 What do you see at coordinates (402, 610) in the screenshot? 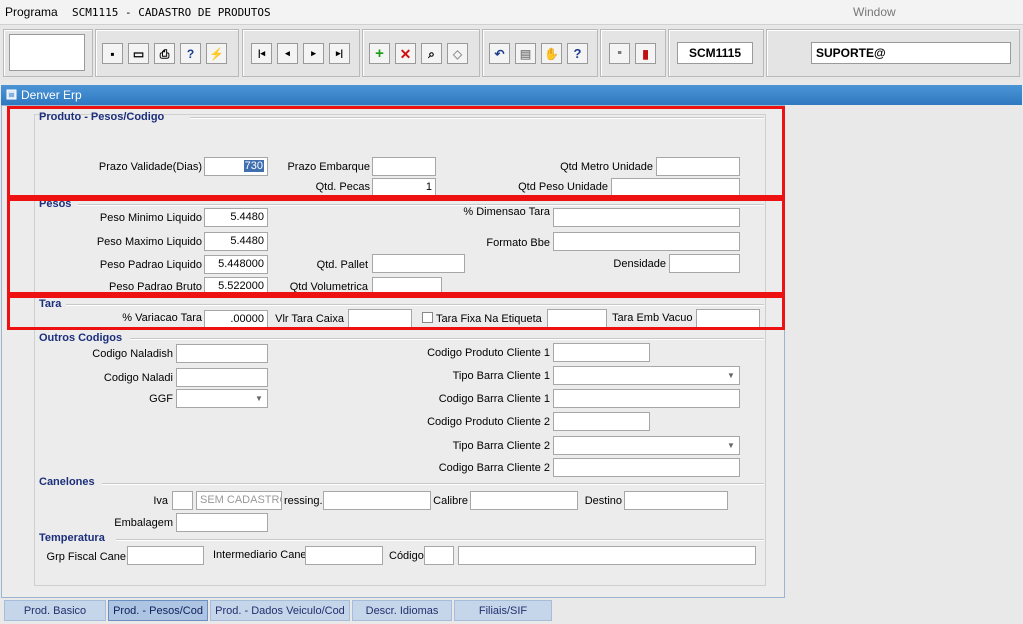
I see `tab-descr-idiomas: Descr. Idiomas` at bounding box center [402, 610].